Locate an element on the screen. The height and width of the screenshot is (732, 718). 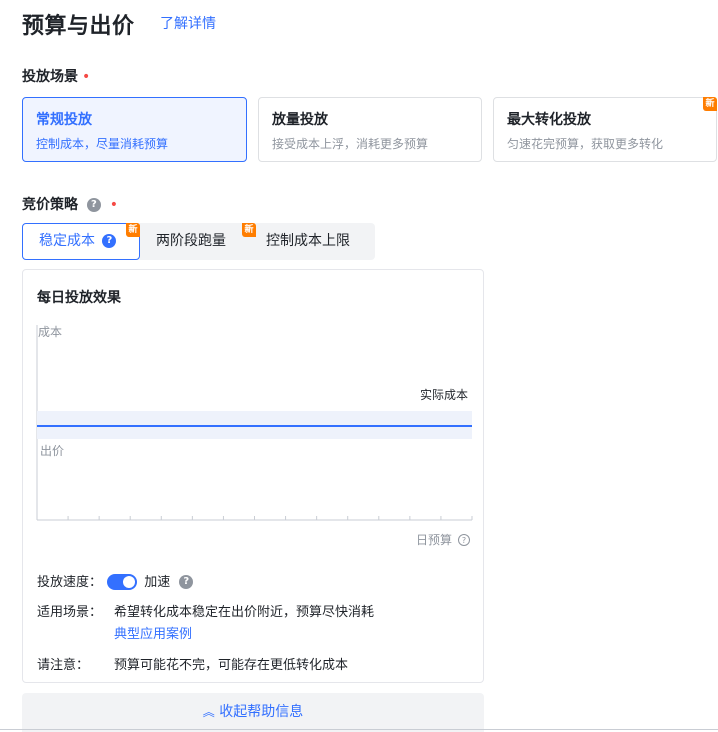
collapse-help-button: ︽ 收起帮助信息 is located at coordinates (253, 712).